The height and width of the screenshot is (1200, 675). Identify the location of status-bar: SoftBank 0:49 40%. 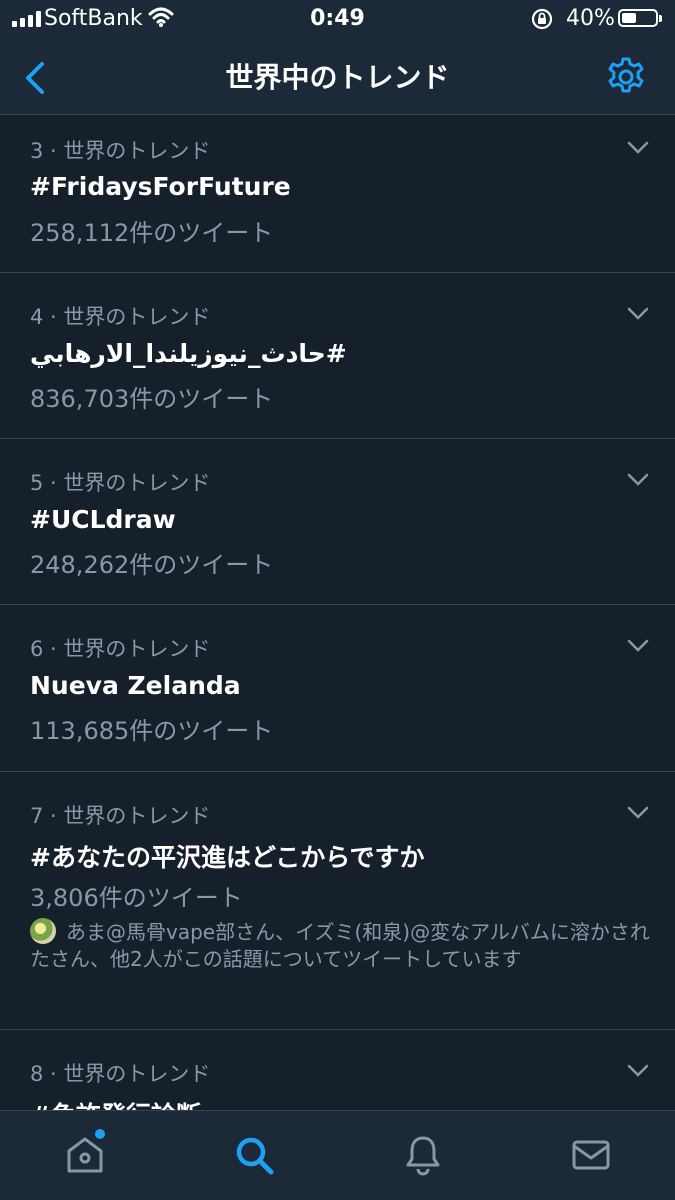
(337, 20).